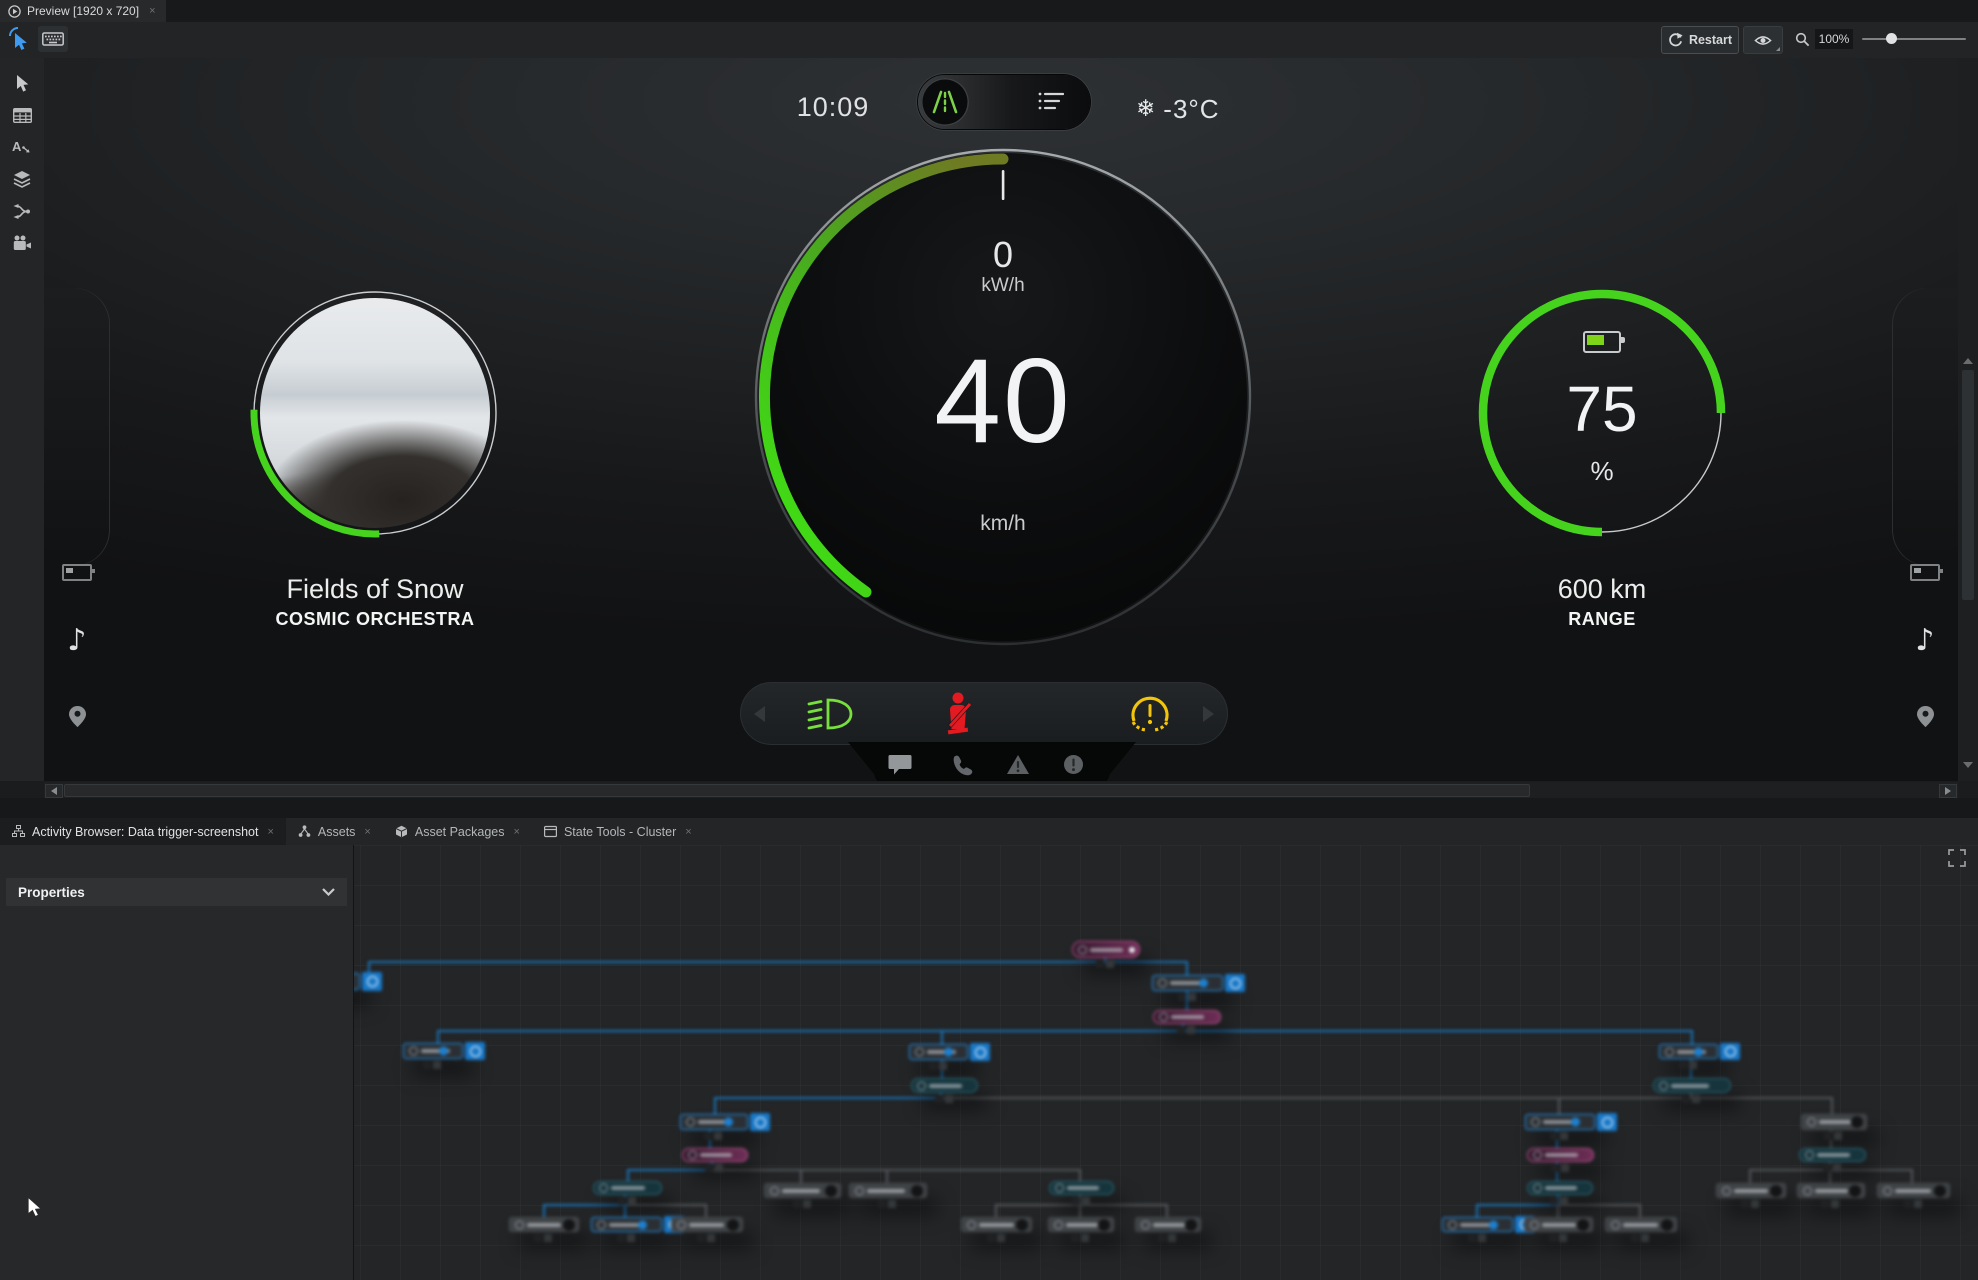 The width and height of the screenshot is (1978, 1280). I want to click on disabled-badge-icon, so click(831, 1190).